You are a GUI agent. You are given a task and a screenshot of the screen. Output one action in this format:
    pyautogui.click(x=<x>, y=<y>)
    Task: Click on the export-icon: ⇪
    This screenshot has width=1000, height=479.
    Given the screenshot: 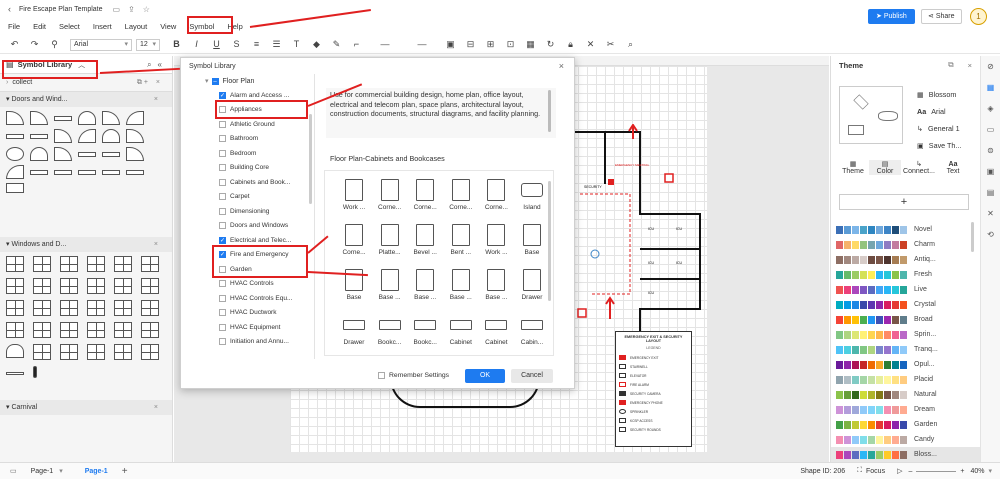 What is the action you would take?
    pyautogui.click(x=131, y=9)
    